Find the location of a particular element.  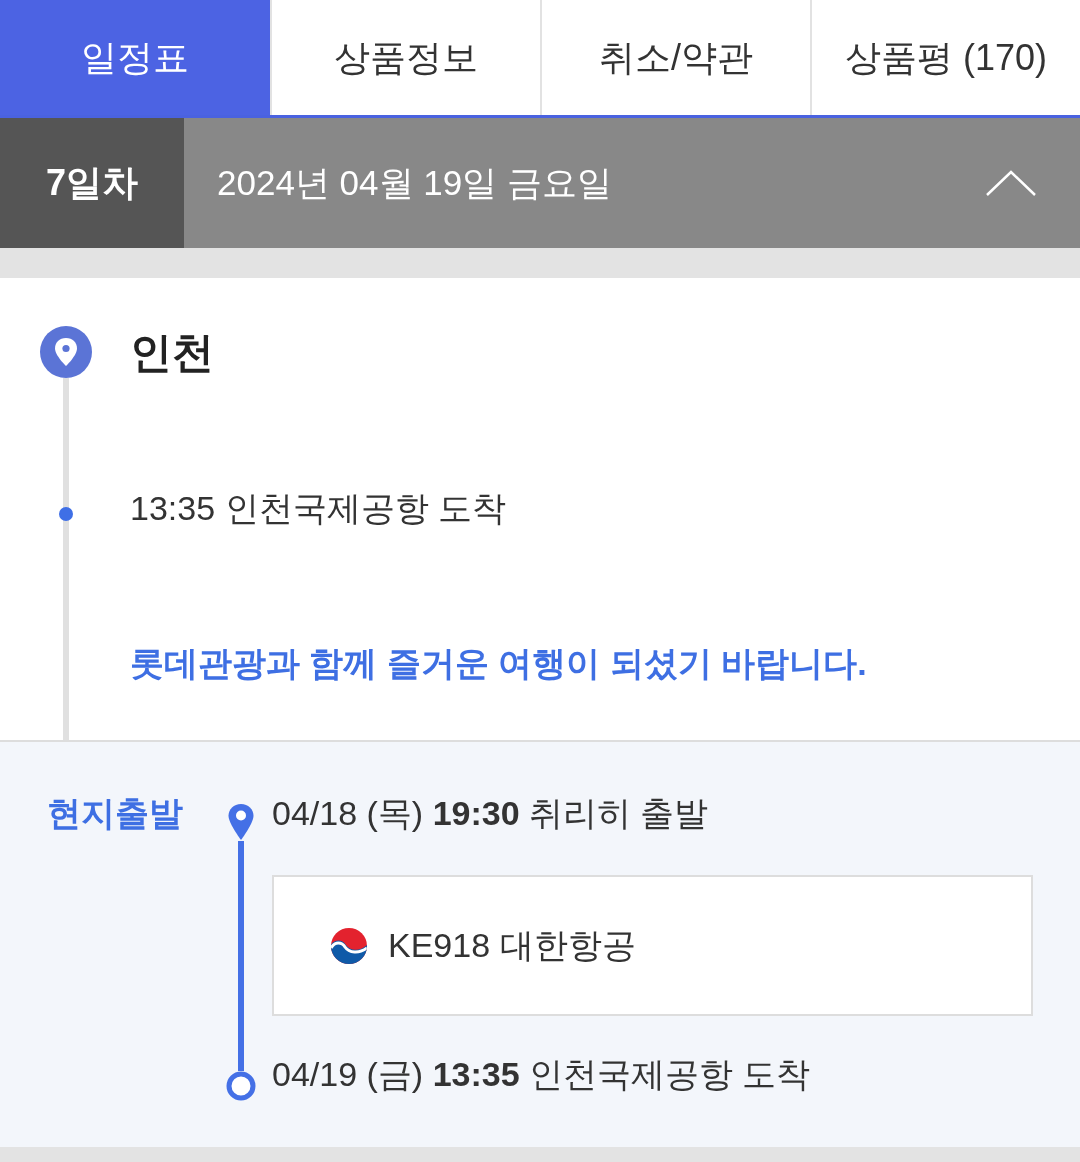

event-text: 13:35 인천국제공항 도착 is located at coordinates (318, 508).